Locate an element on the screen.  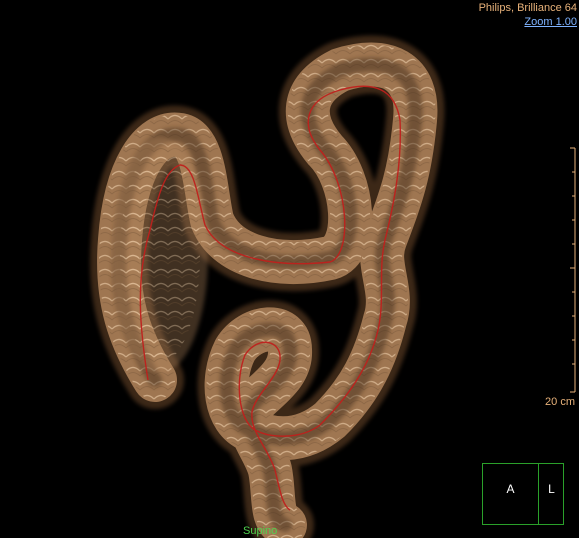
orientation-side-label: L is located at coordinates (551, 489).